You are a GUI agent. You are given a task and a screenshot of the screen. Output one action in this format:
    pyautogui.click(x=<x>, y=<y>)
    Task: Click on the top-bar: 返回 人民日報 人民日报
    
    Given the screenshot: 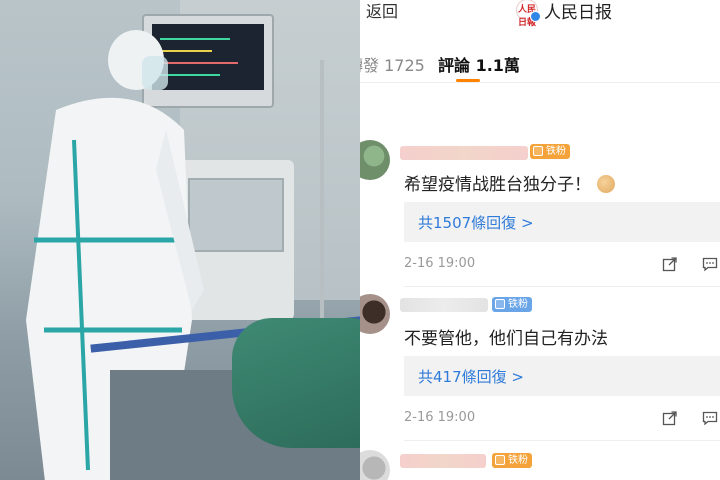 What is the action you would take?
    pyautogui.click(x=540, y=15)
    